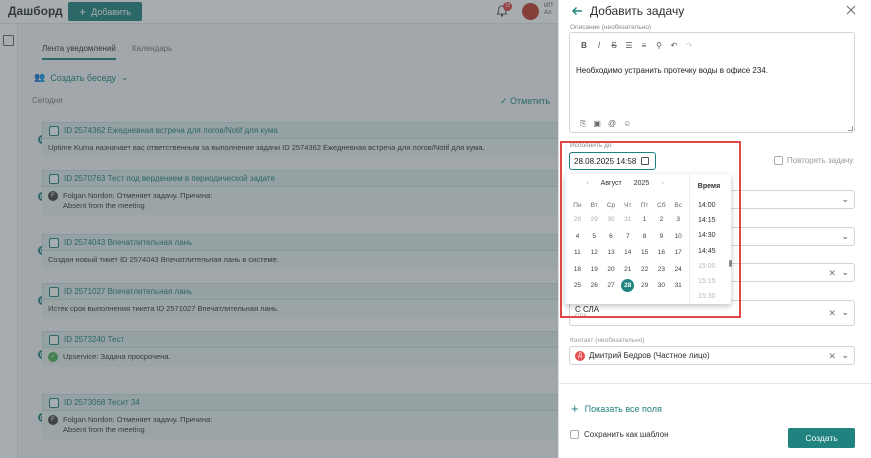 The image size is (871, 458). Describe the element at coordinates (614, 45) in the screenshot. I see `strikethrough-icon: S` at that location.